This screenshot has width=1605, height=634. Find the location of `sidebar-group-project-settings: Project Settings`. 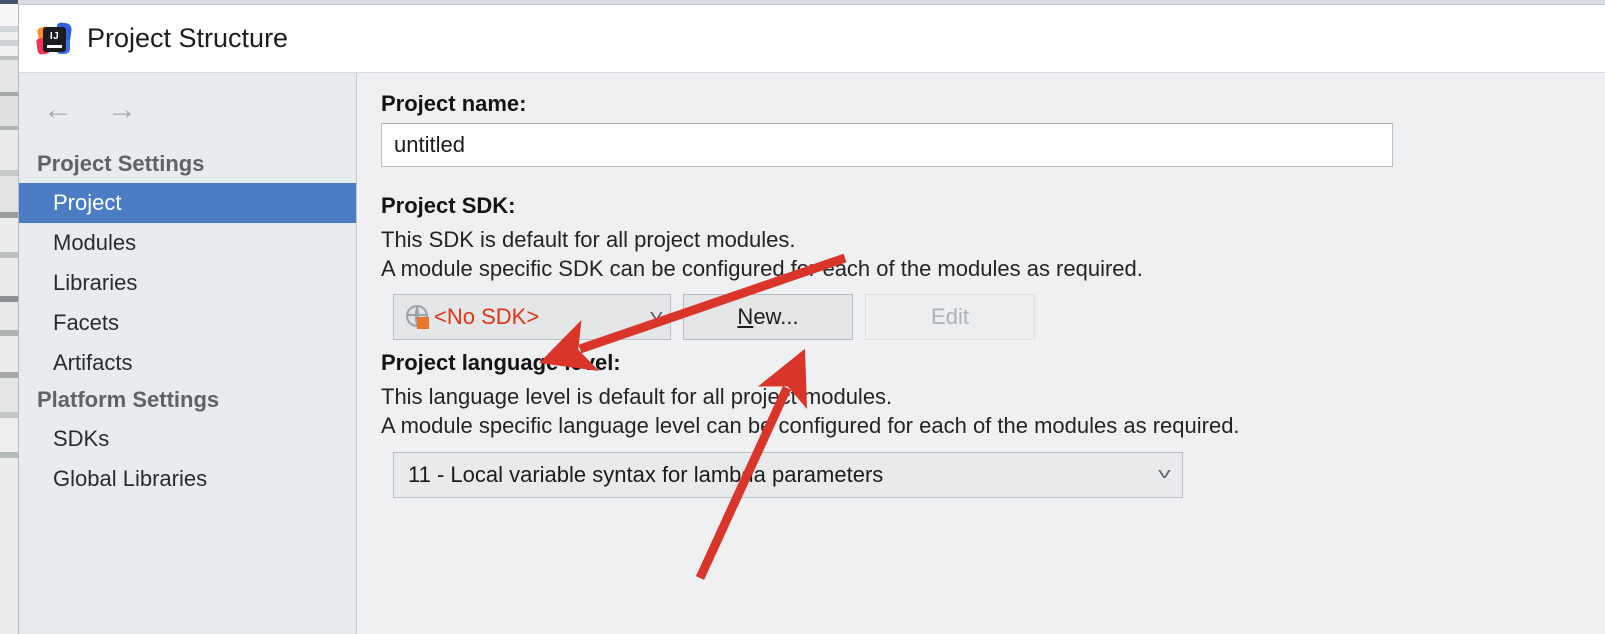

sidebar-group-project-settings: Project Settings is located at coordinates (121, 163).